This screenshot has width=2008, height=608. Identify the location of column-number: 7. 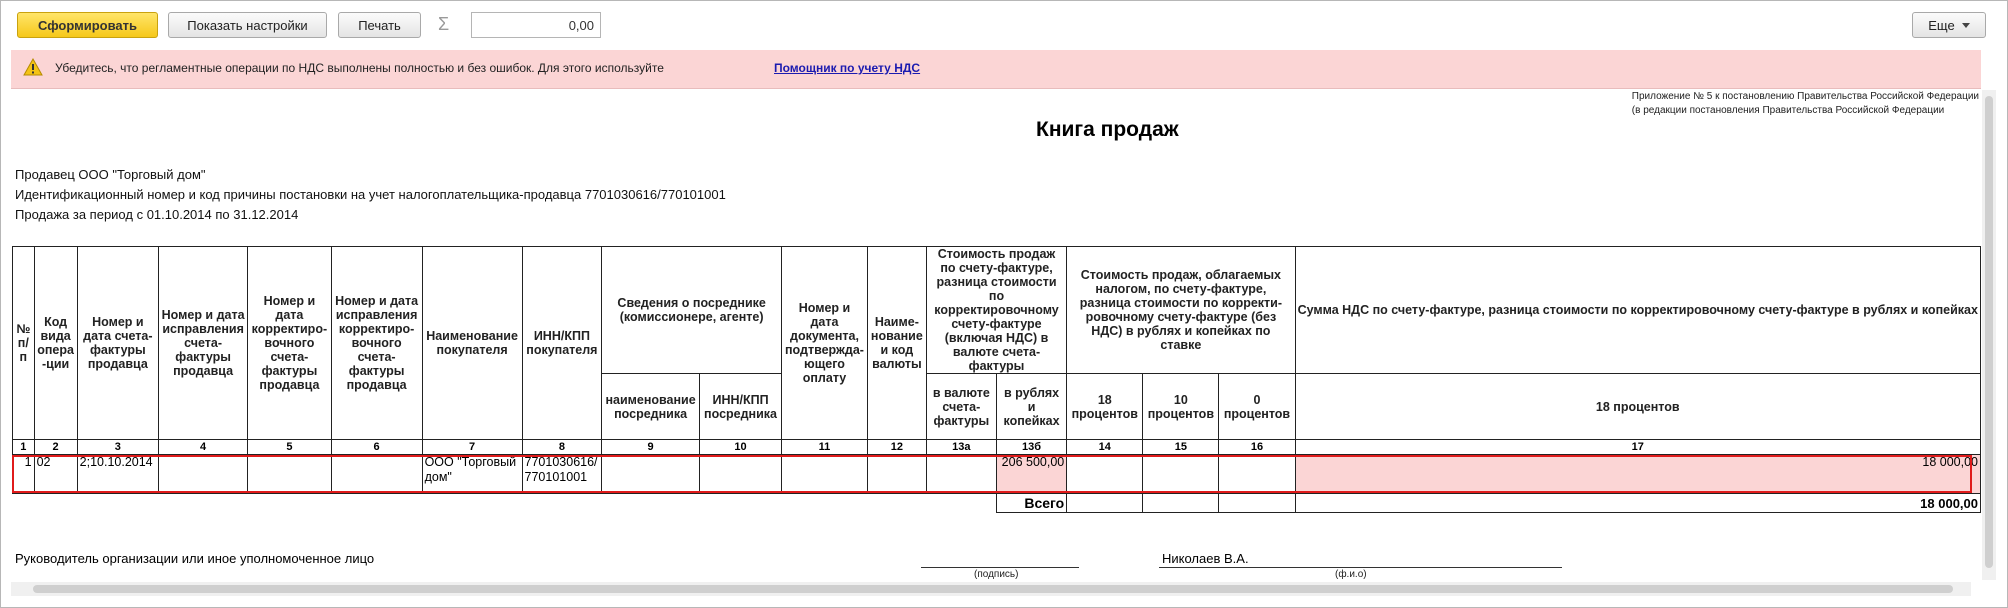
(472, 447).